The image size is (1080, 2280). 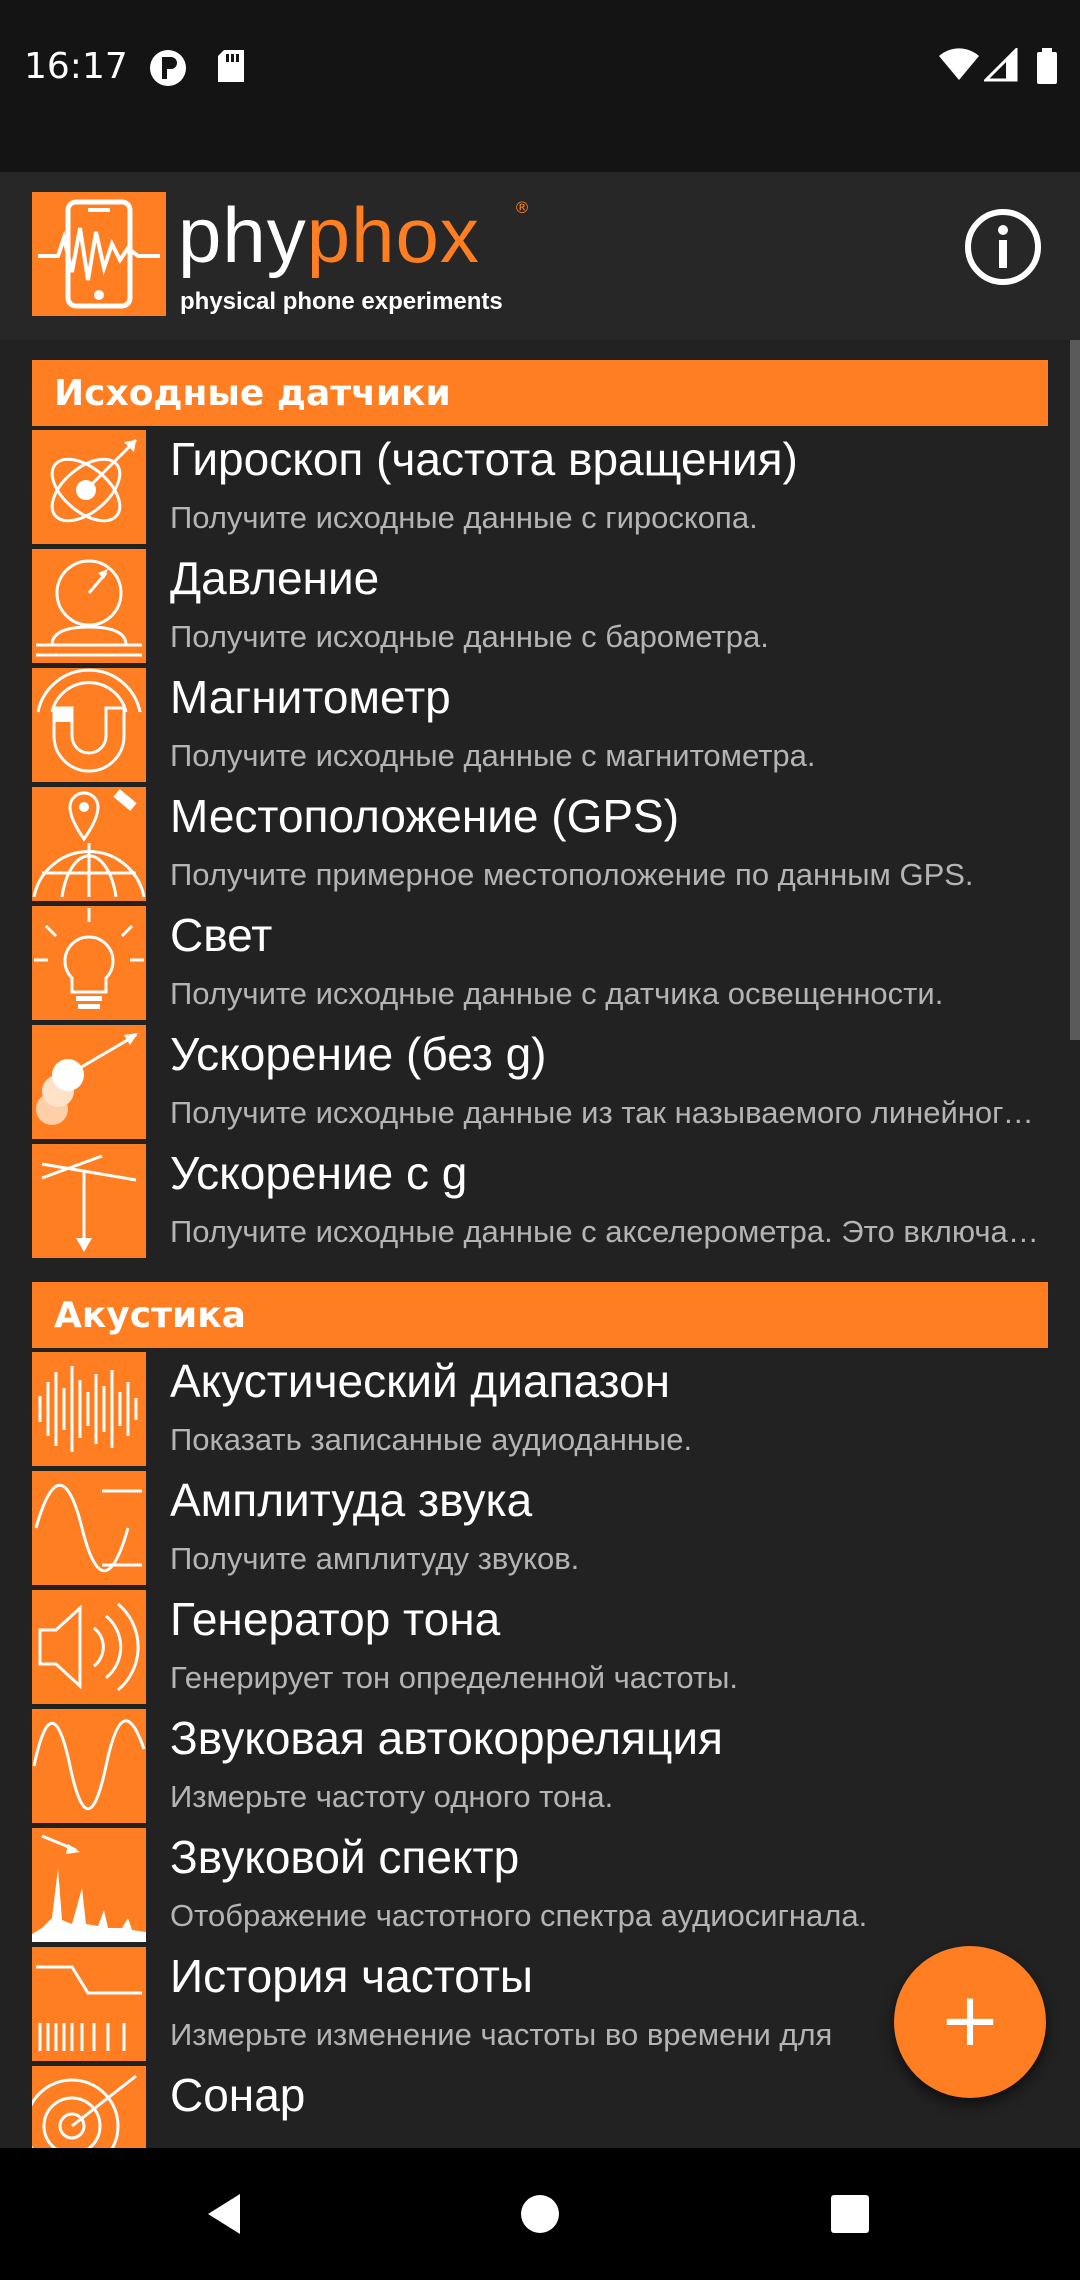 I want to click on plus-icon: +, so click(x=969, y=2020).